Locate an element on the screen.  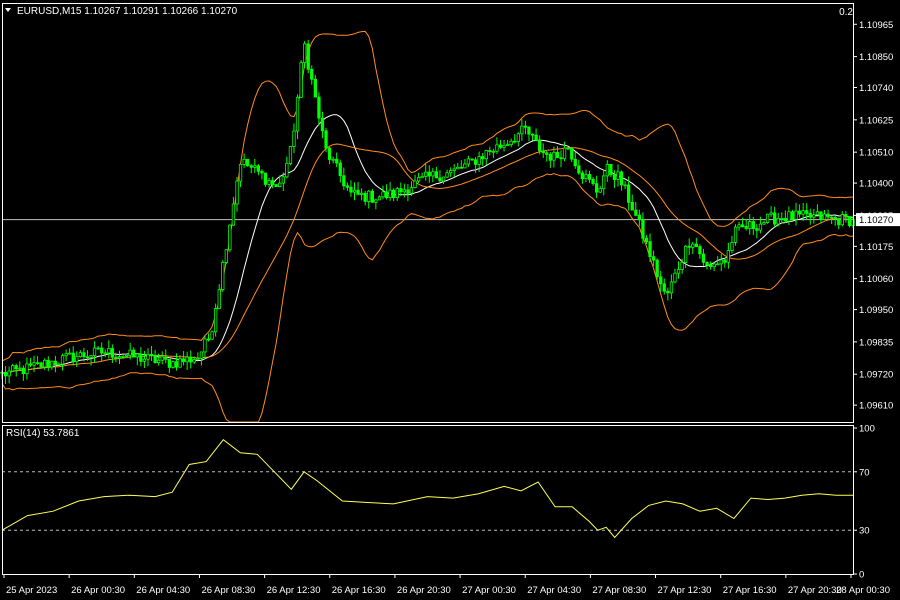
current-price-tag: 1.10270 is located at coordinates (878, 220).